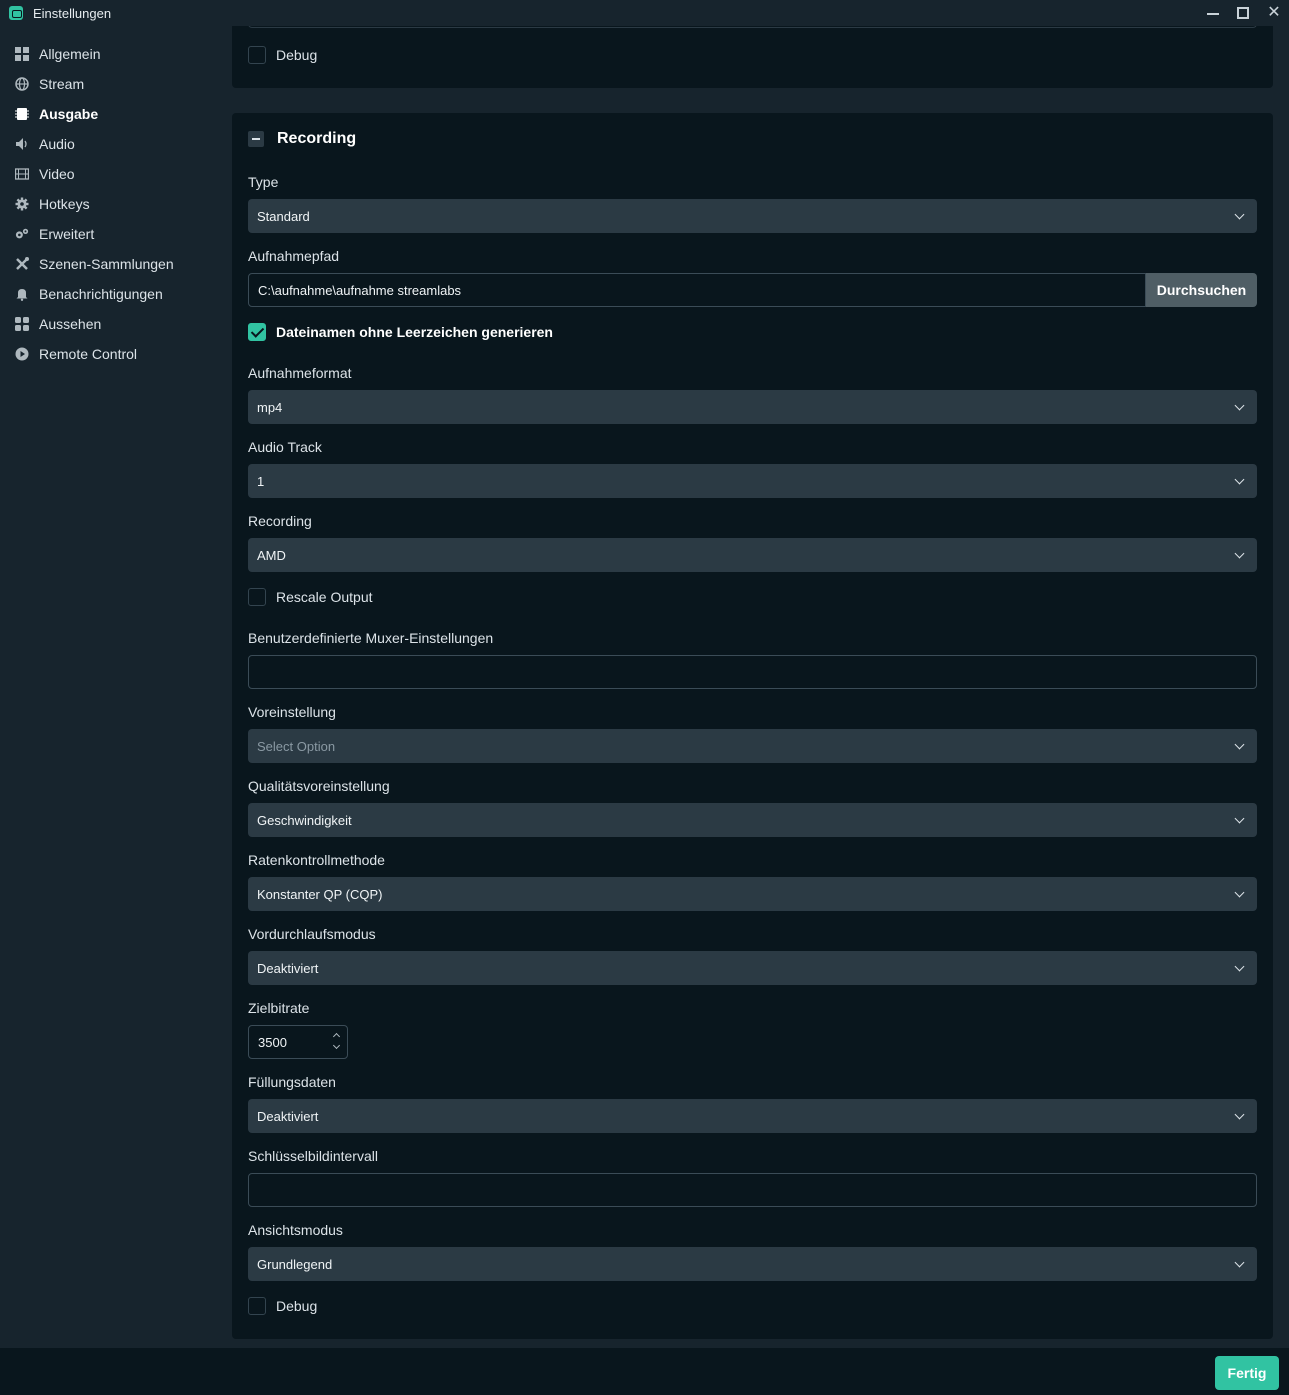  I want to click on sidebar-item-allgemein: Allgemein, so click(116, 54).